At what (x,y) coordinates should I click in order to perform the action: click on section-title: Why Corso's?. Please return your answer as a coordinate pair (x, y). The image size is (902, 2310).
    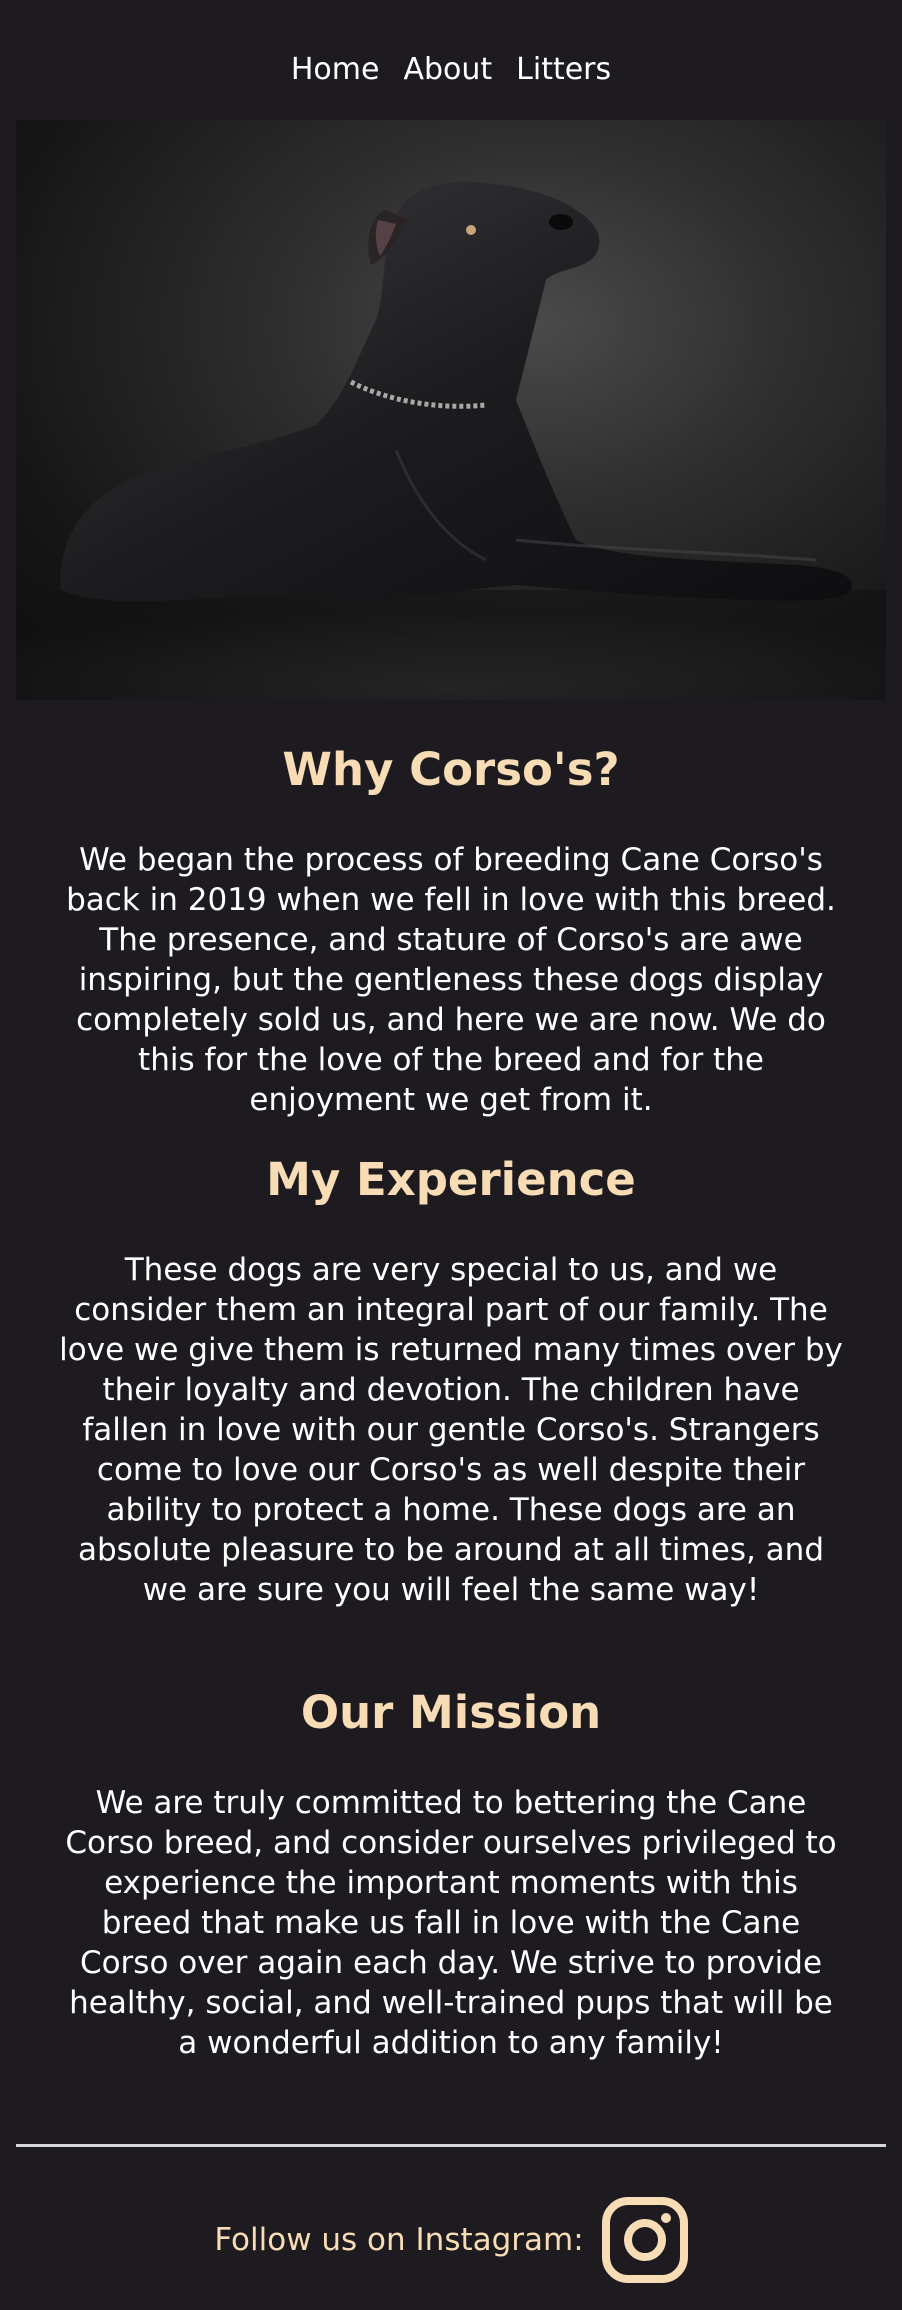
    Looking at the image, I should click on (451, 769).